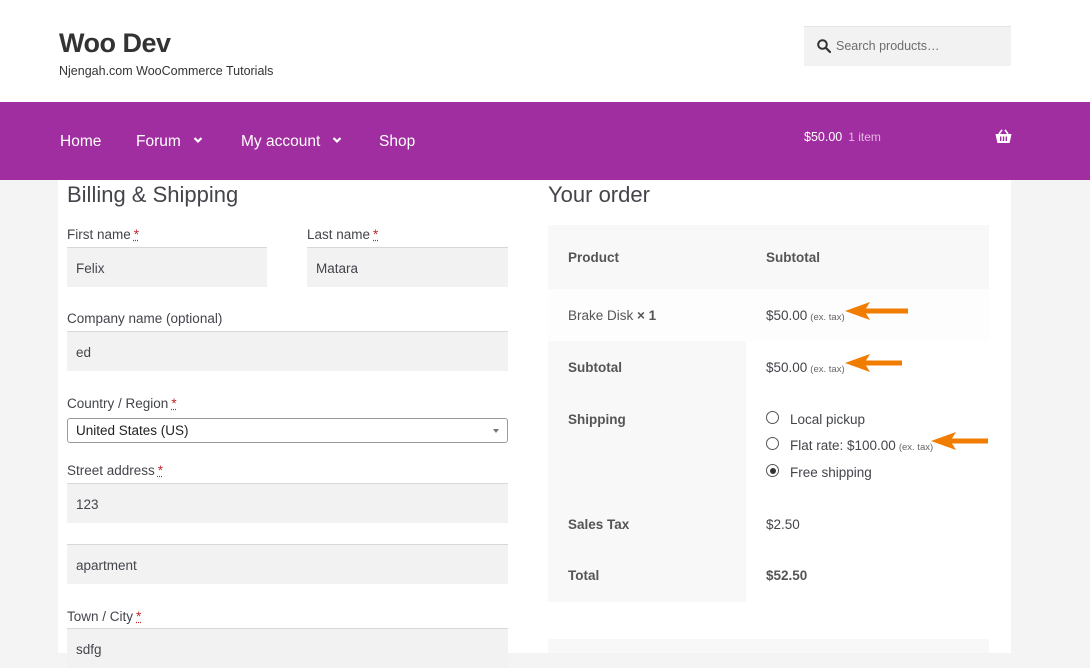 Image resolution: width=1090 pixels, height=668 pixels. I want to click on nav-item-label: Forum, so click(158, 141).